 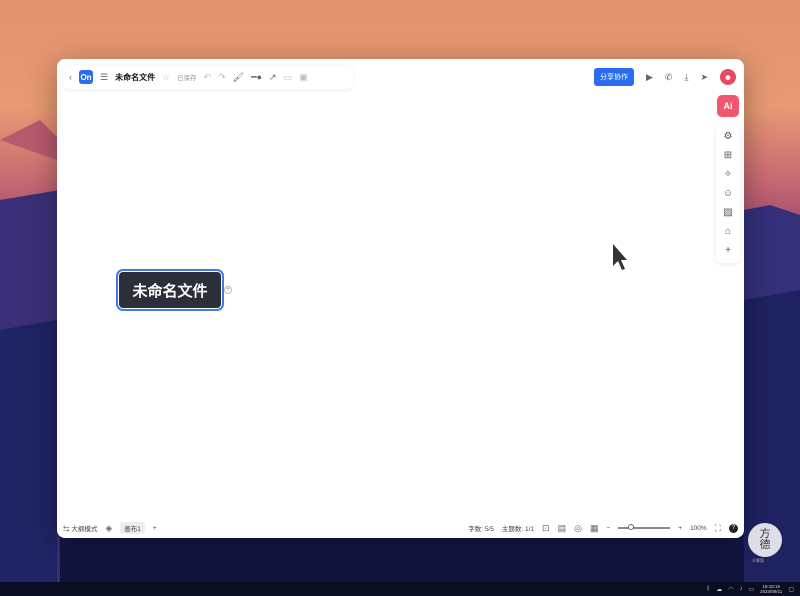 What do you see at coordinates (631, 527) in the screenshot?
I see `zoom-slider-knob` at bounding box center [631, 527].